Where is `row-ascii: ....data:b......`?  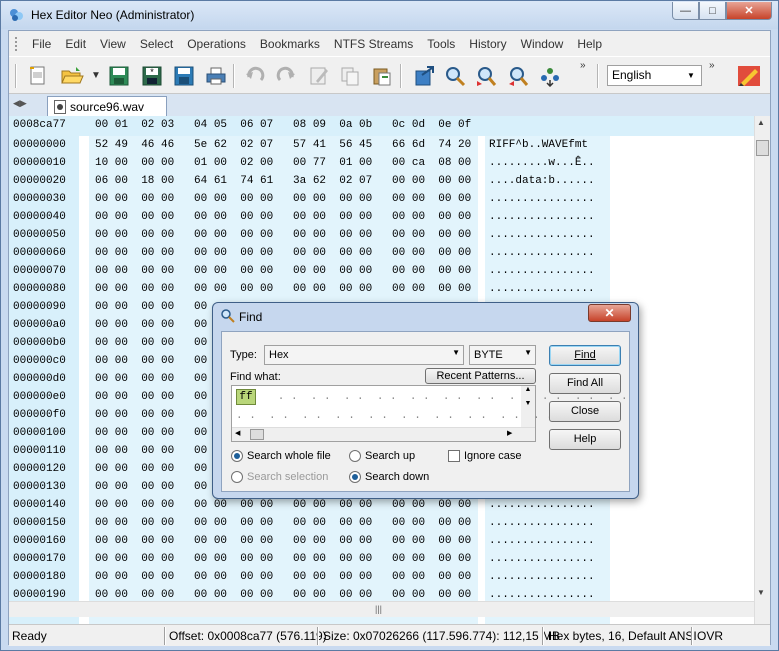 row-ascii: ....data:b...... is located at coordinates (542, 181).